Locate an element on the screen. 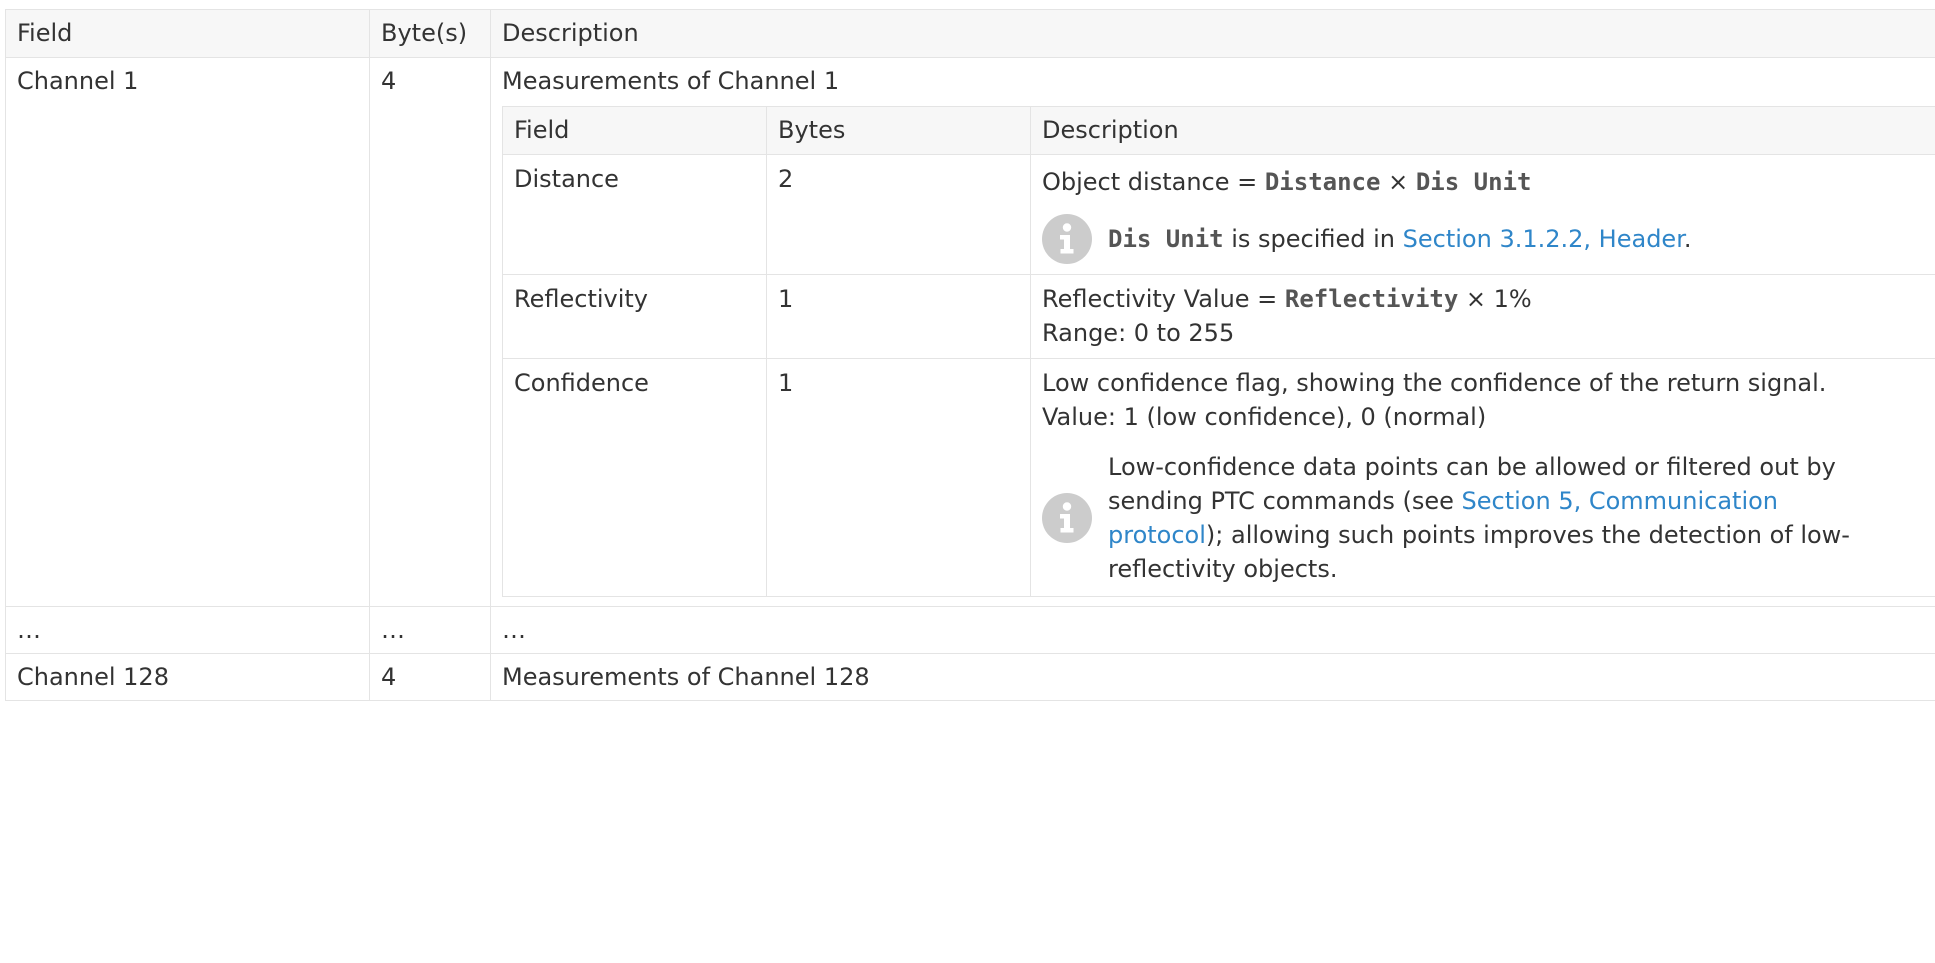 The image size is (1935, 963). note-period: . is located at coordinates (1687, 239).